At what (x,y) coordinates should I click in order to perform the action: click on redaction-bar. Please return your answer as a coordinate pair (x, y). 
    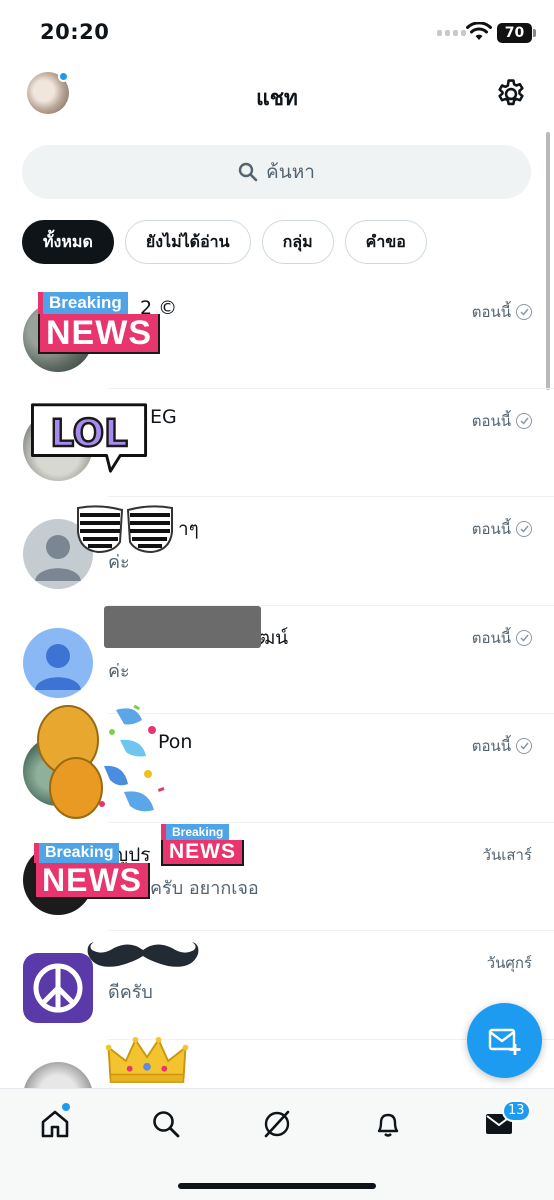
    Looking at the image, I should click on (182, 627).